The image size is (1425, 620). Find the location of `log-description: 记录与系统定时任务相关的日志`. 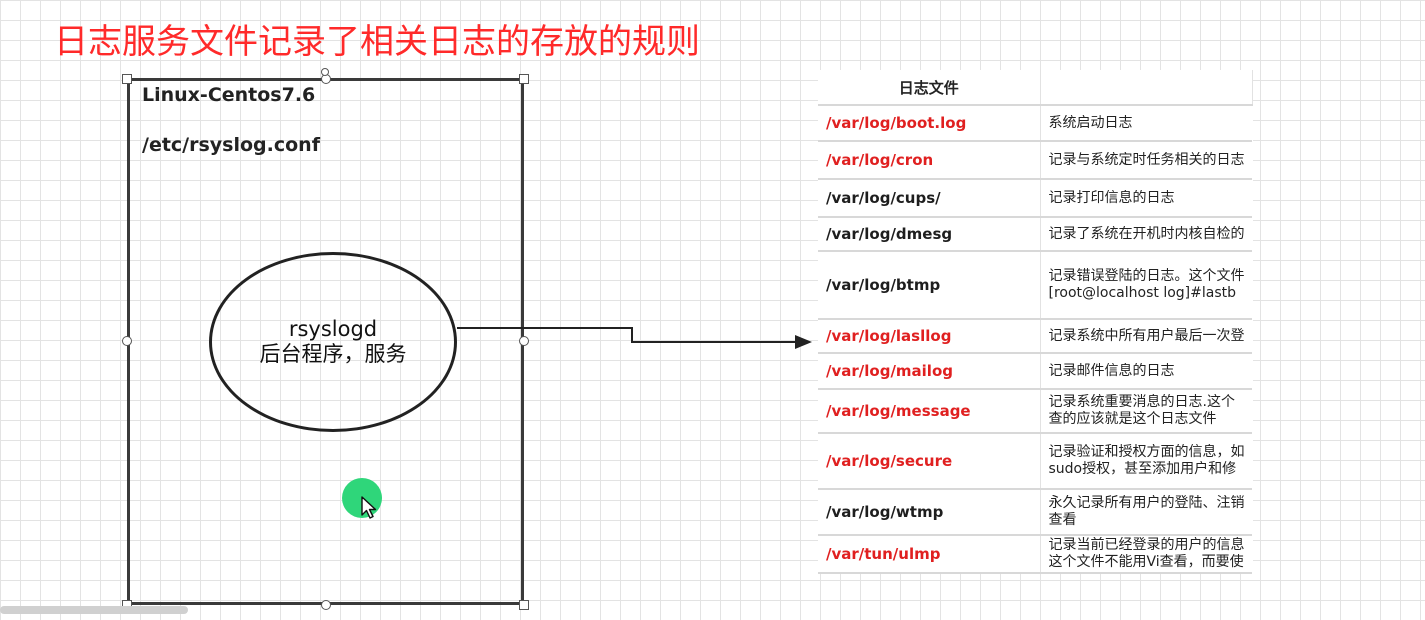

log-description: 记录与系统定时任务相关的日志 is located at coordinates (1145, 160).